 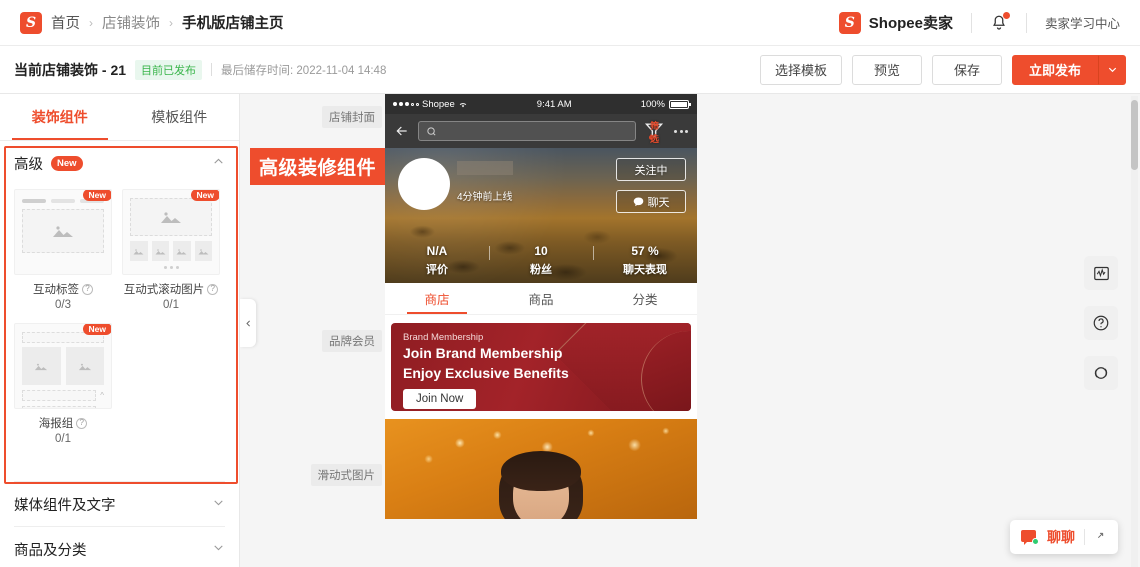 What do you see at coordinates (800, 69) in the screenshot?
I see `select-template-button: 选择模板` at bounding box center [800, 69].